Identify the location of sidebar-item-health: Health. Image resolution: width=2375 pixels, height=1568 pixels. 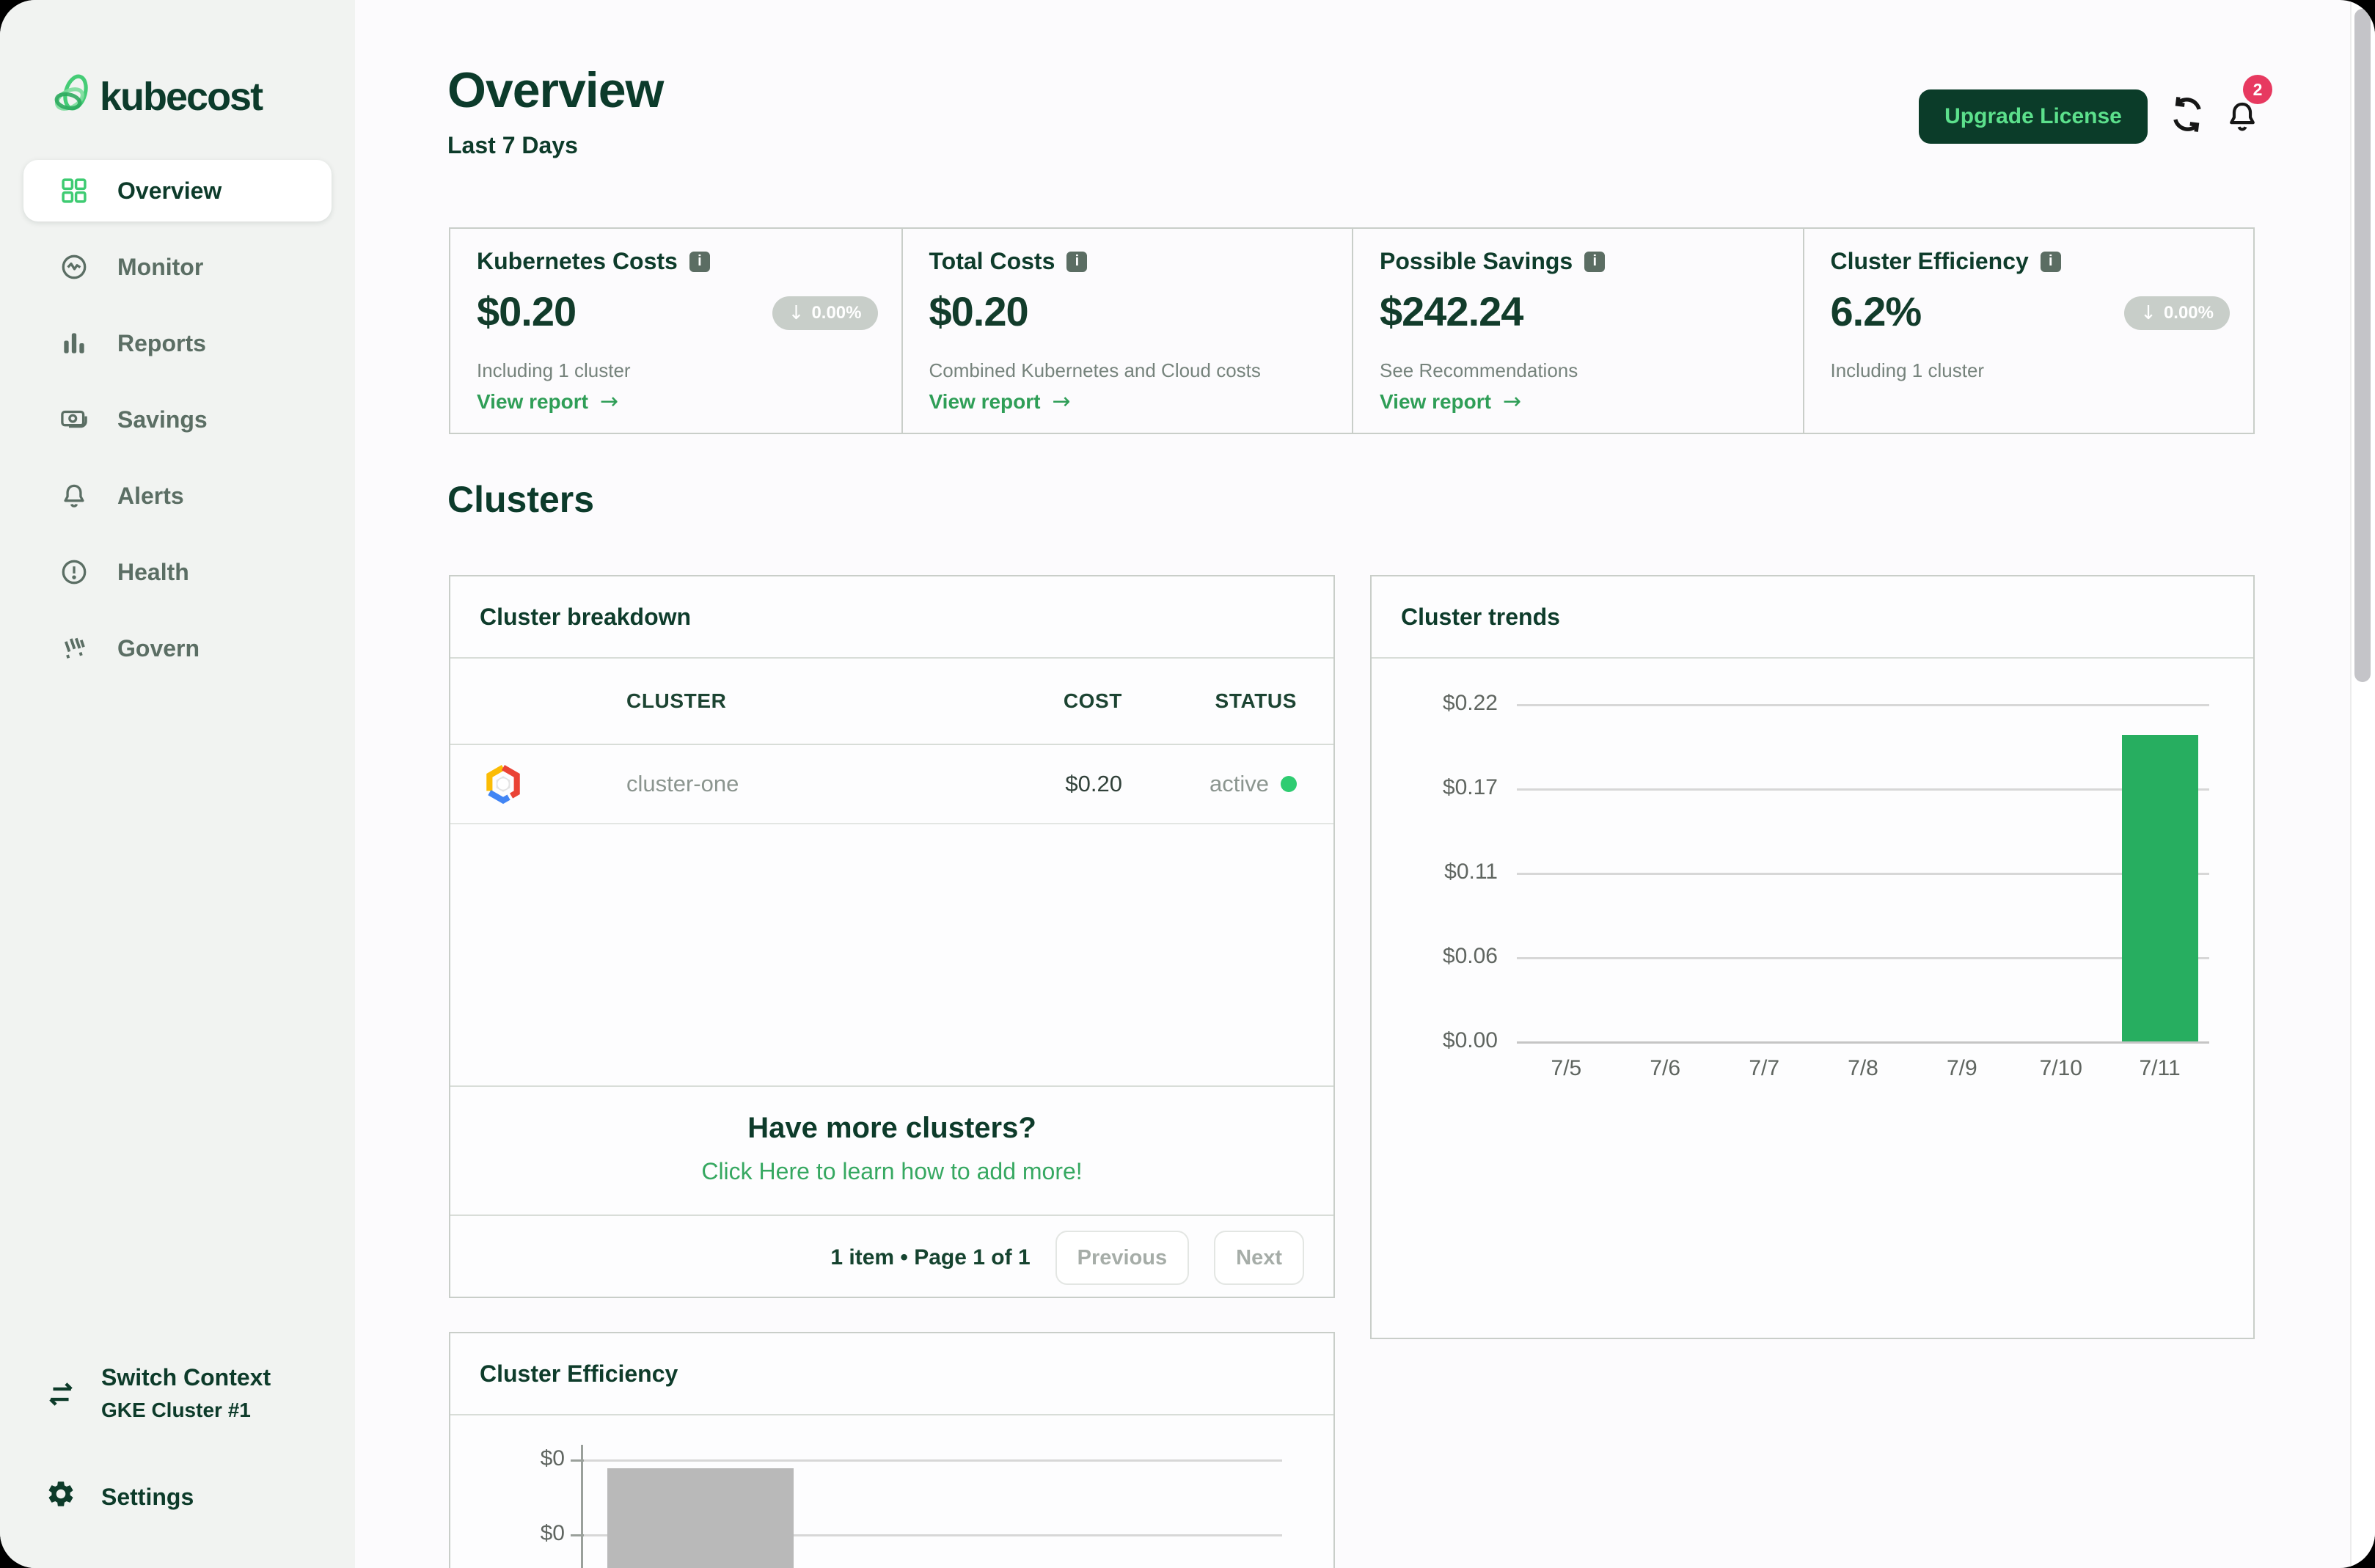
(177, 572).